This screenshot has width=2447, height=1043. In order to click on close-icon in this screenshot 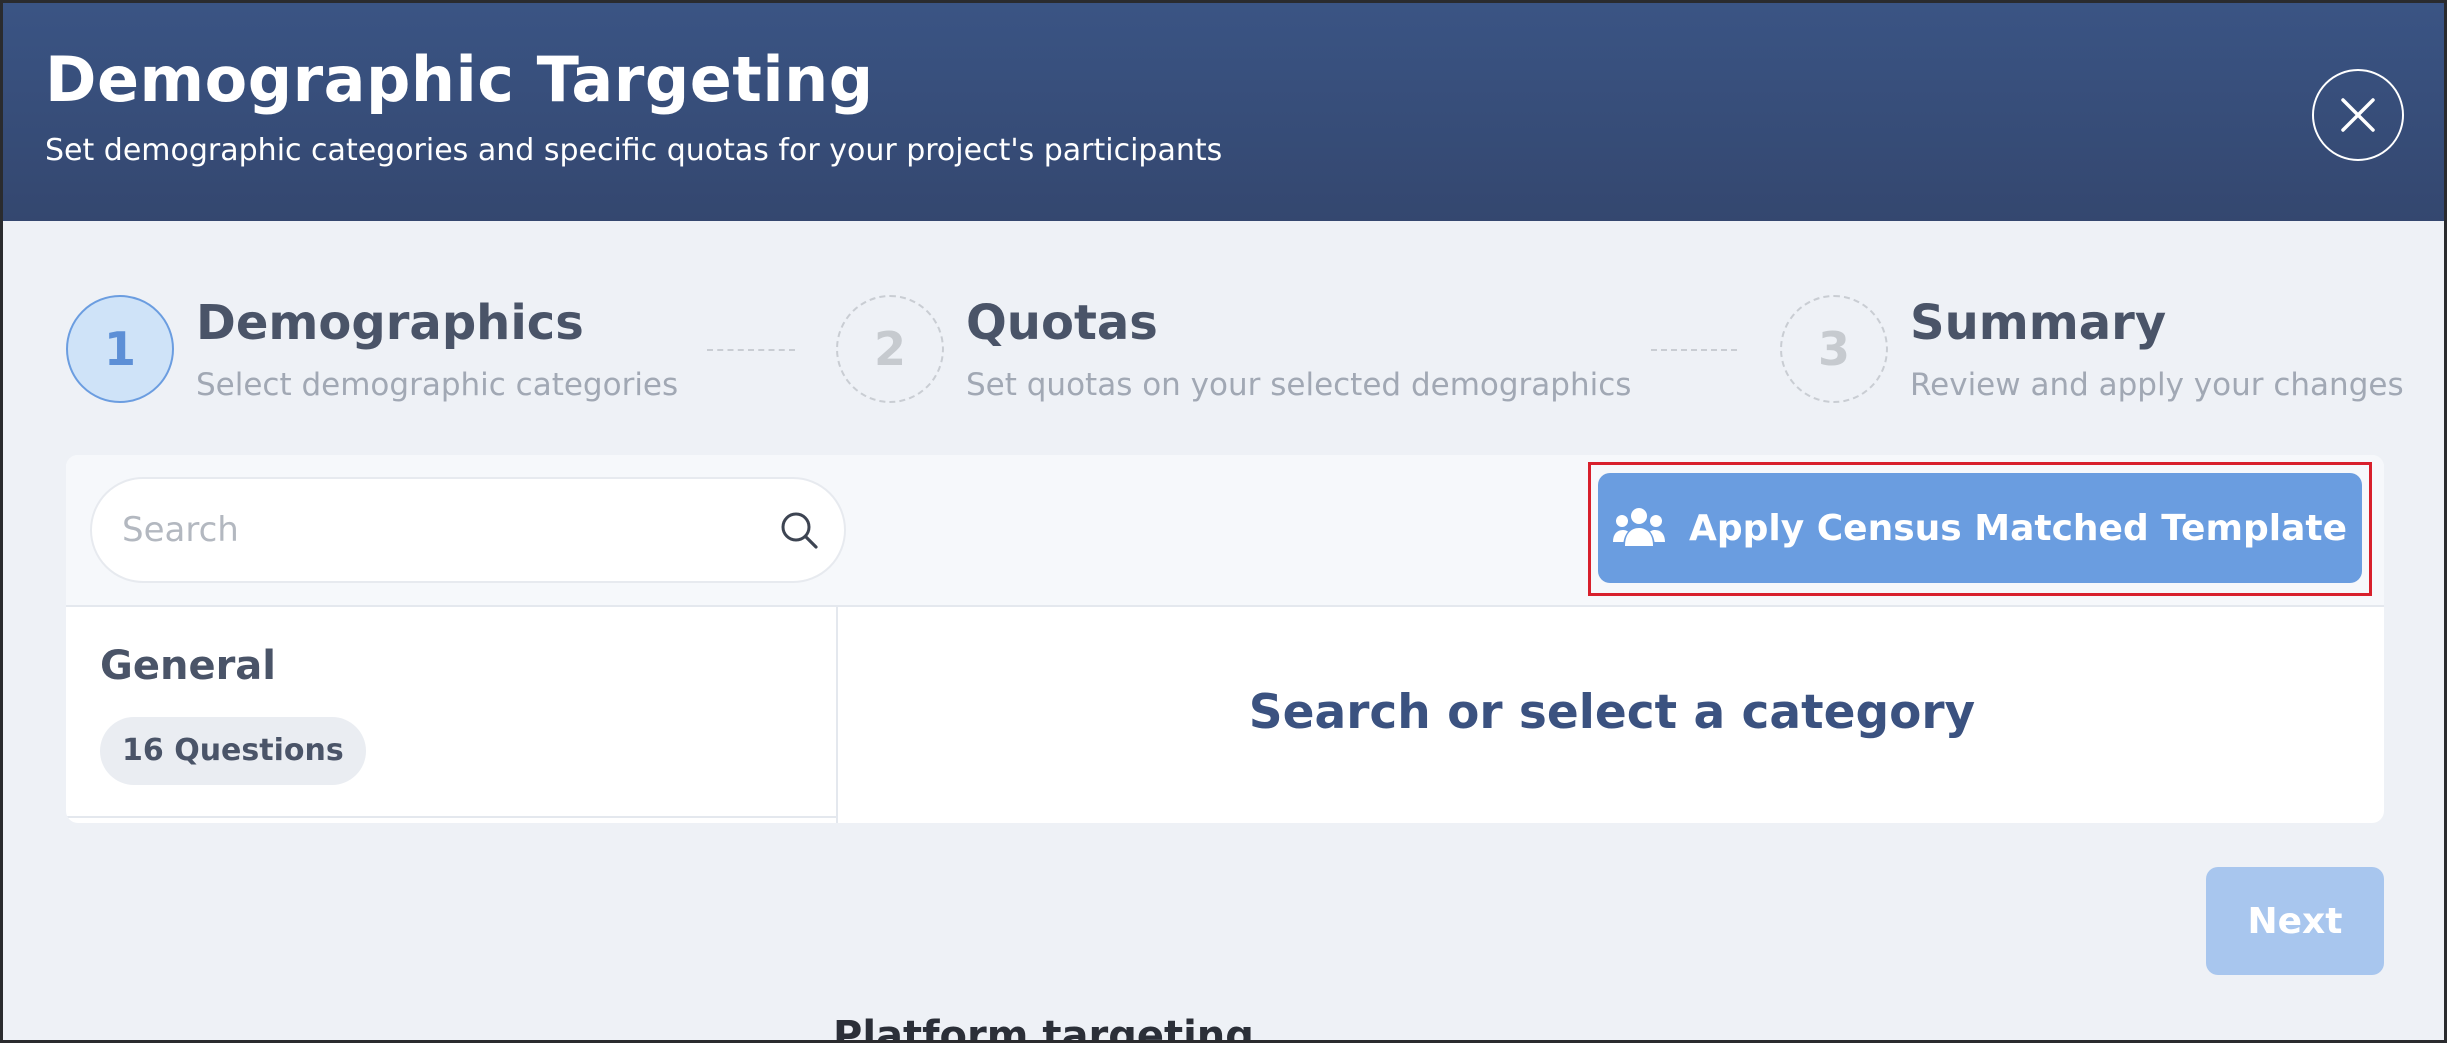, I will do `click(2358, 115)`.